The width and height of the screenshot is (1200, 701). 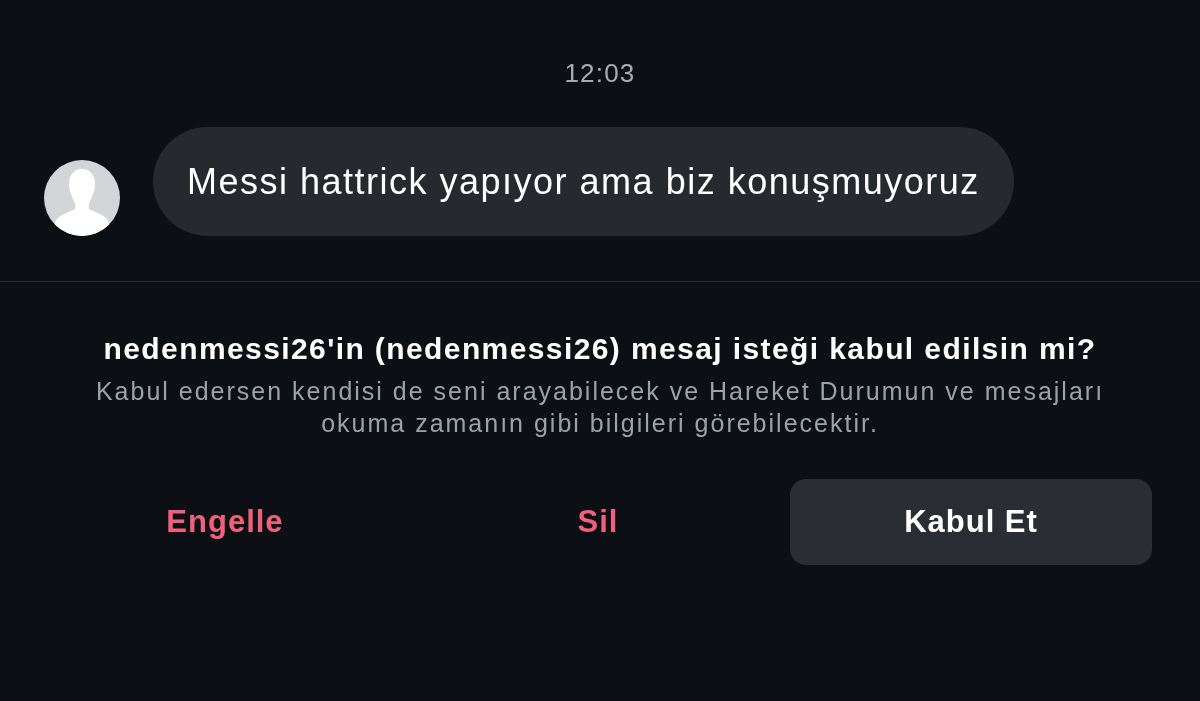 What do you see at coordinates (225, 522) in the screenshot?
I see `action-button: Engelle` at bounding box center [225, 522].